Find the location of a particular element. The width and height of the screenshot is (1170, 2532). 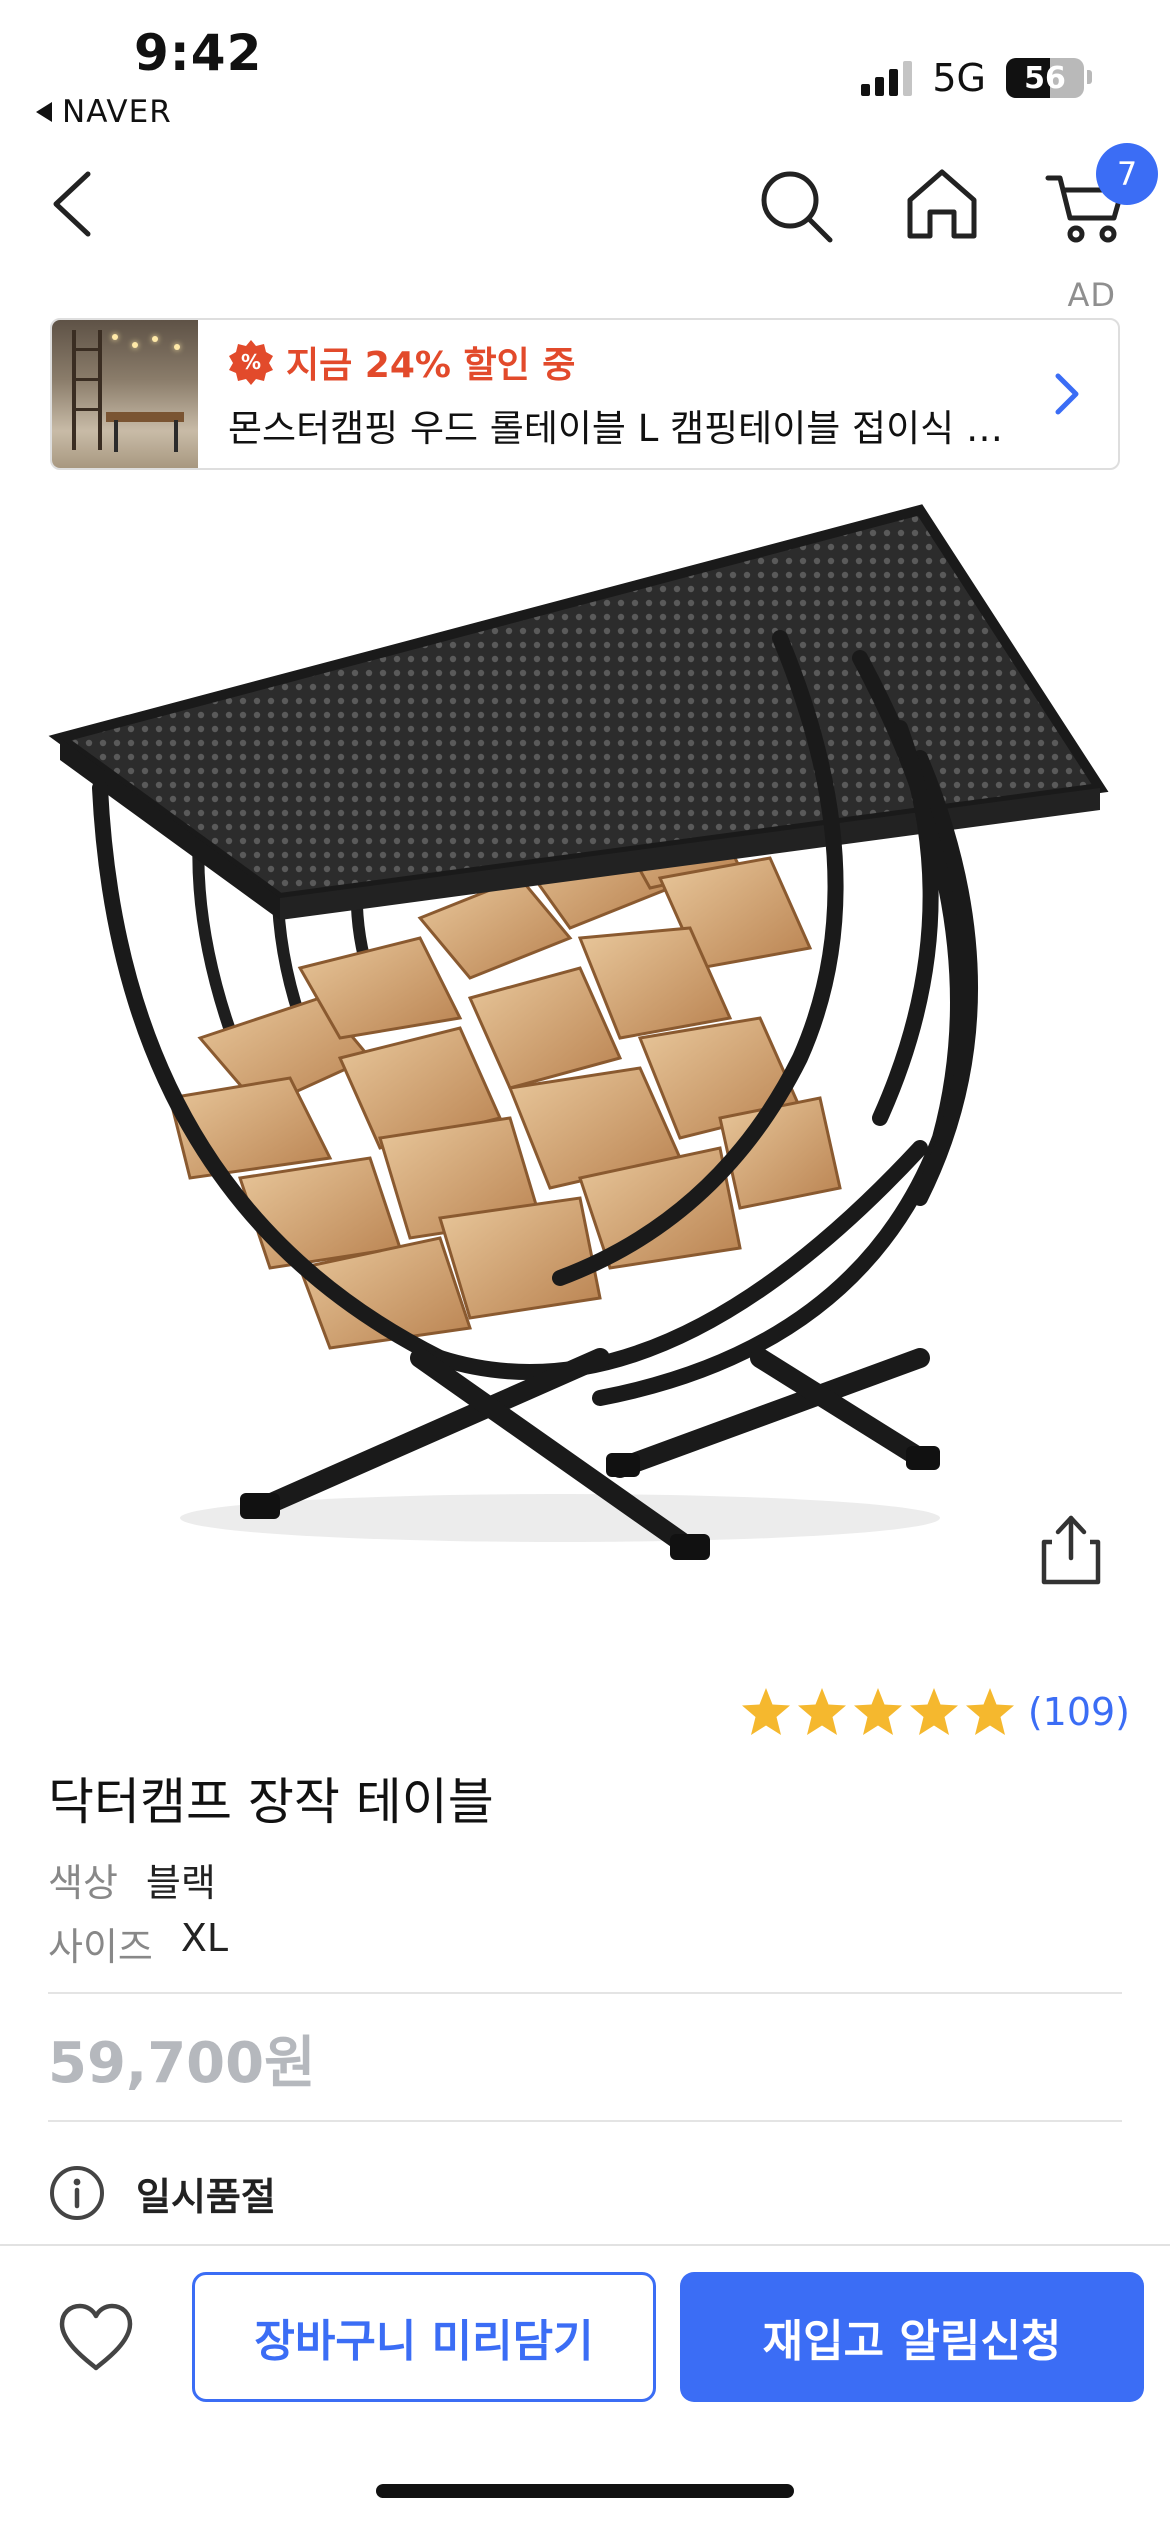

back-chevron-icon is located at coordinates (74, 204).